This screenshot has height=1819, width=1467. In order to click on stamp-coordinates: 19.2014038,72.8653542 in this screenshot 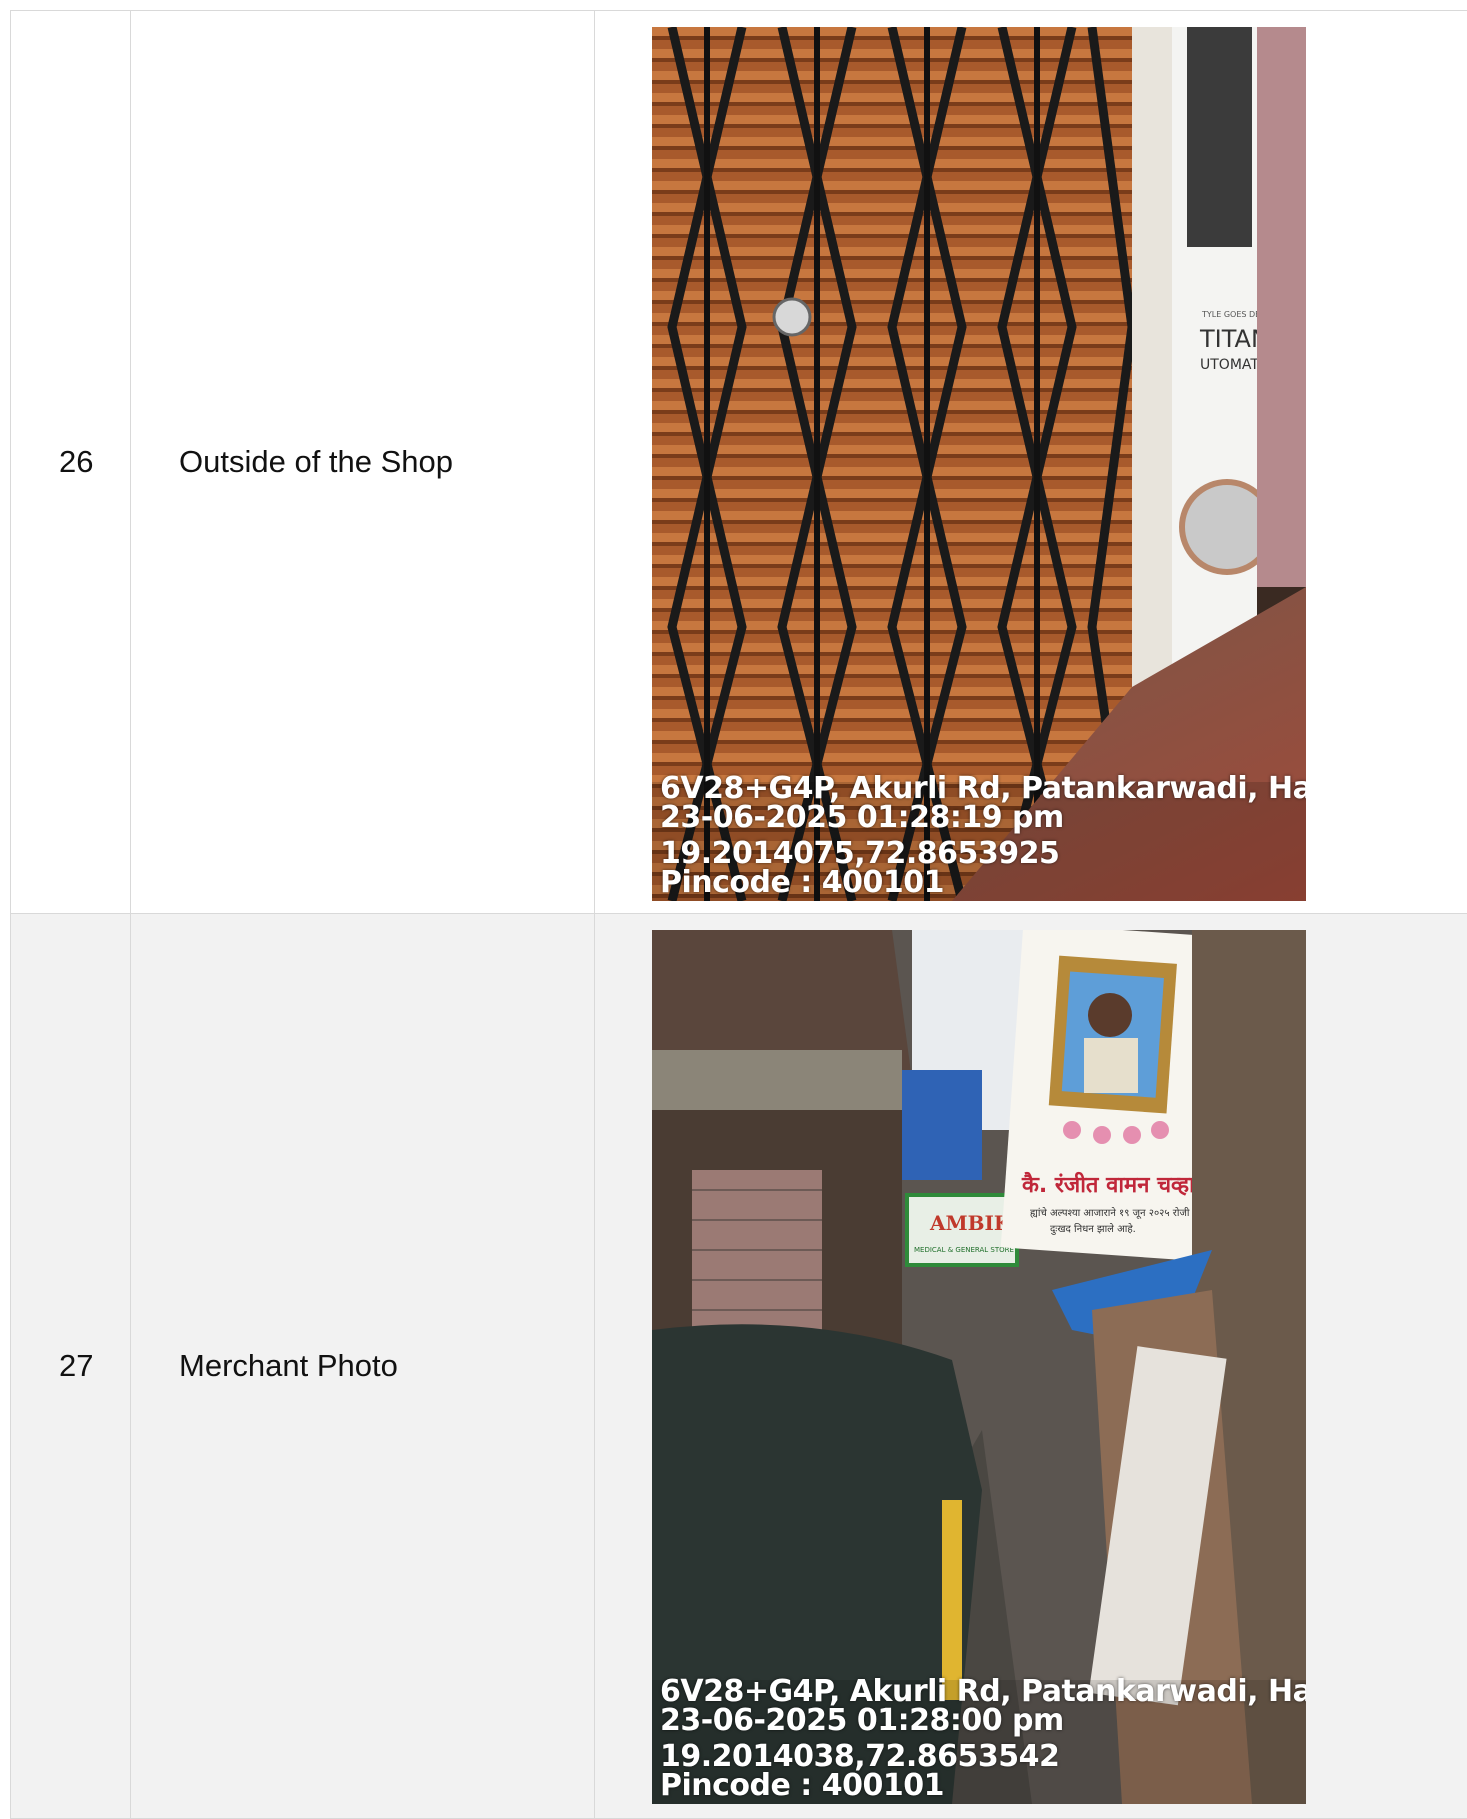, I will do `click(860, 1756)`.